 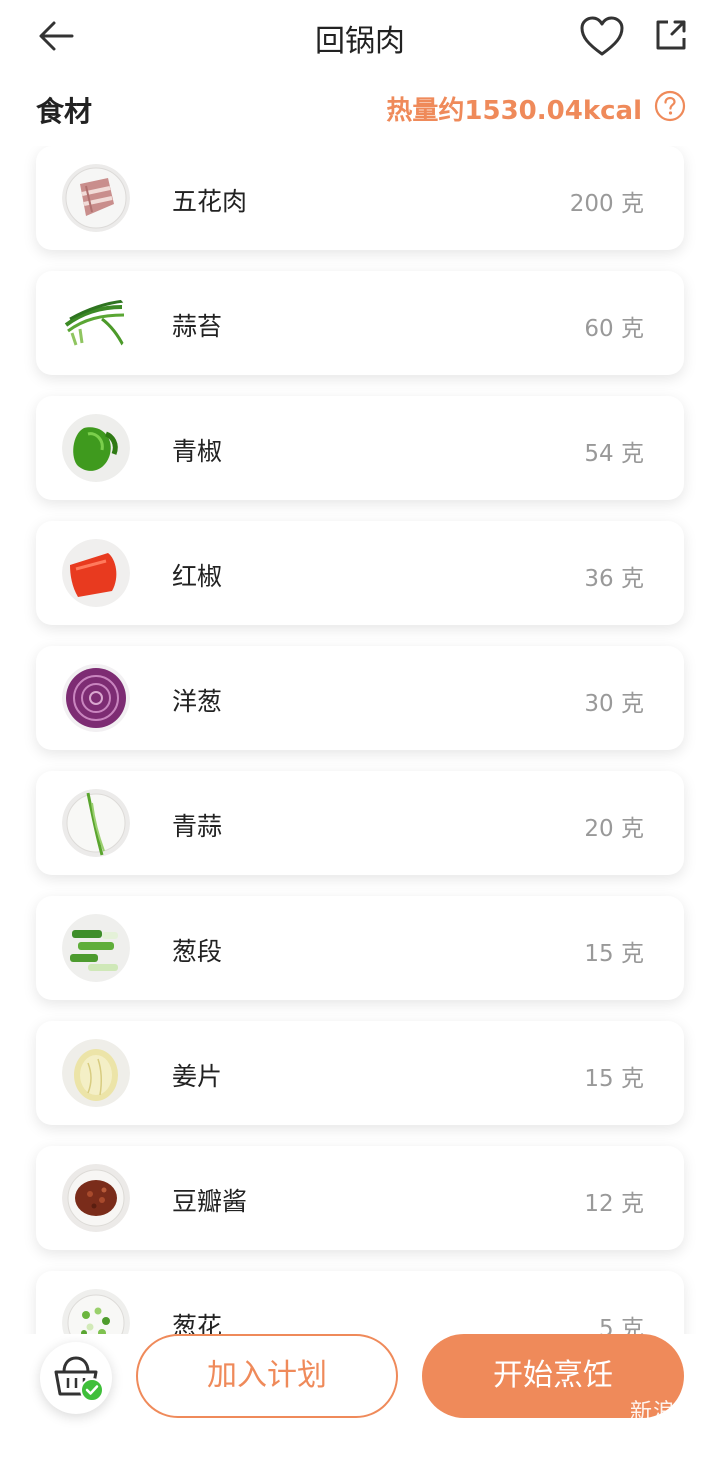 I want to click on question-icon, so click(x=670, y=106).